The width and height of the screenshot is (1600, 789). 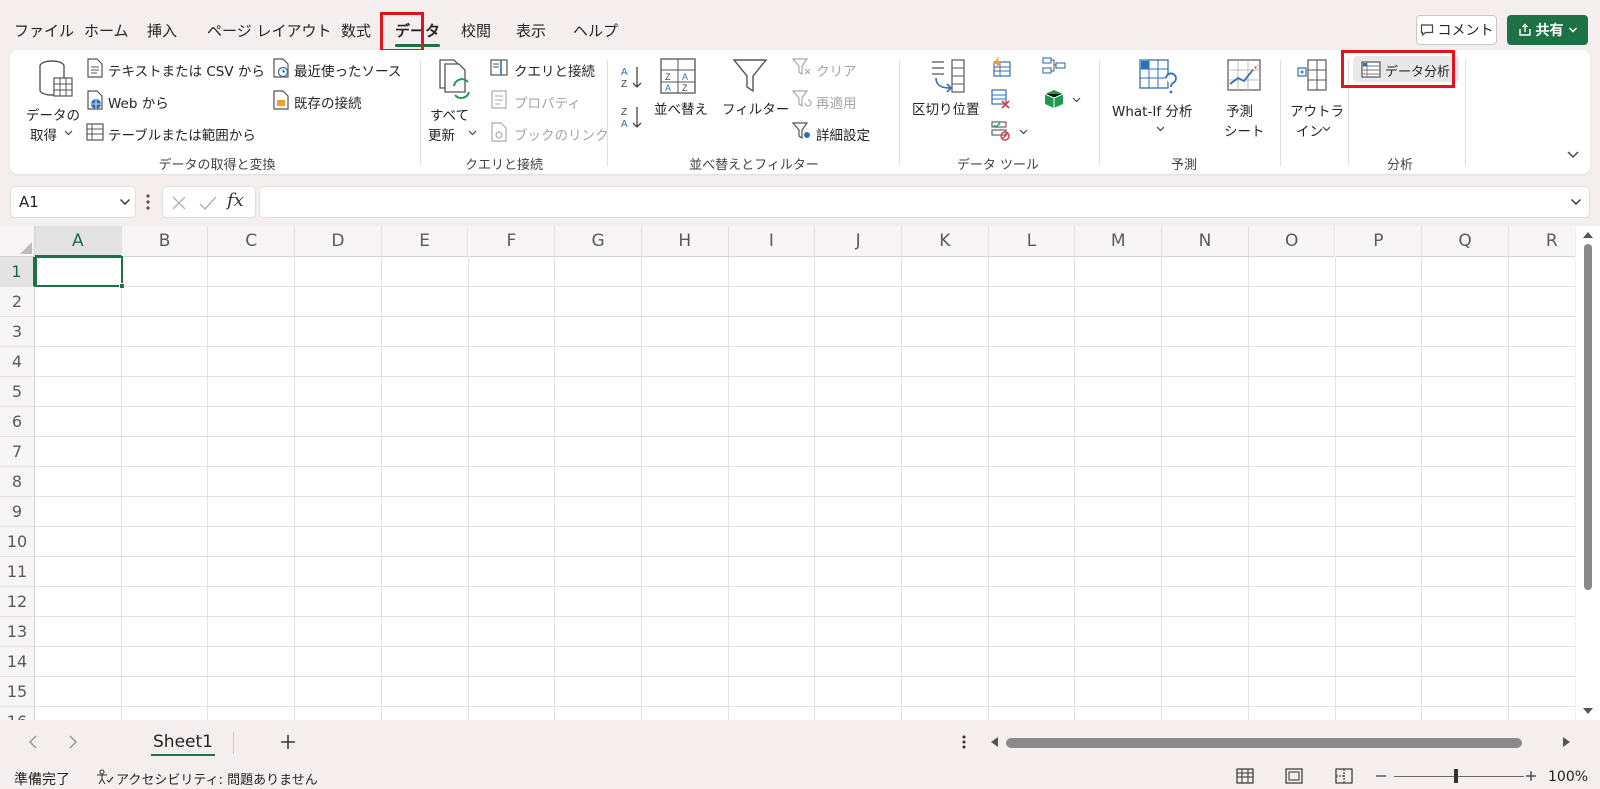 What do you see at coordinates (595, 30) in the screenshot?
I see `tab-help: ヘルプ` at bounding box center [595, 30].